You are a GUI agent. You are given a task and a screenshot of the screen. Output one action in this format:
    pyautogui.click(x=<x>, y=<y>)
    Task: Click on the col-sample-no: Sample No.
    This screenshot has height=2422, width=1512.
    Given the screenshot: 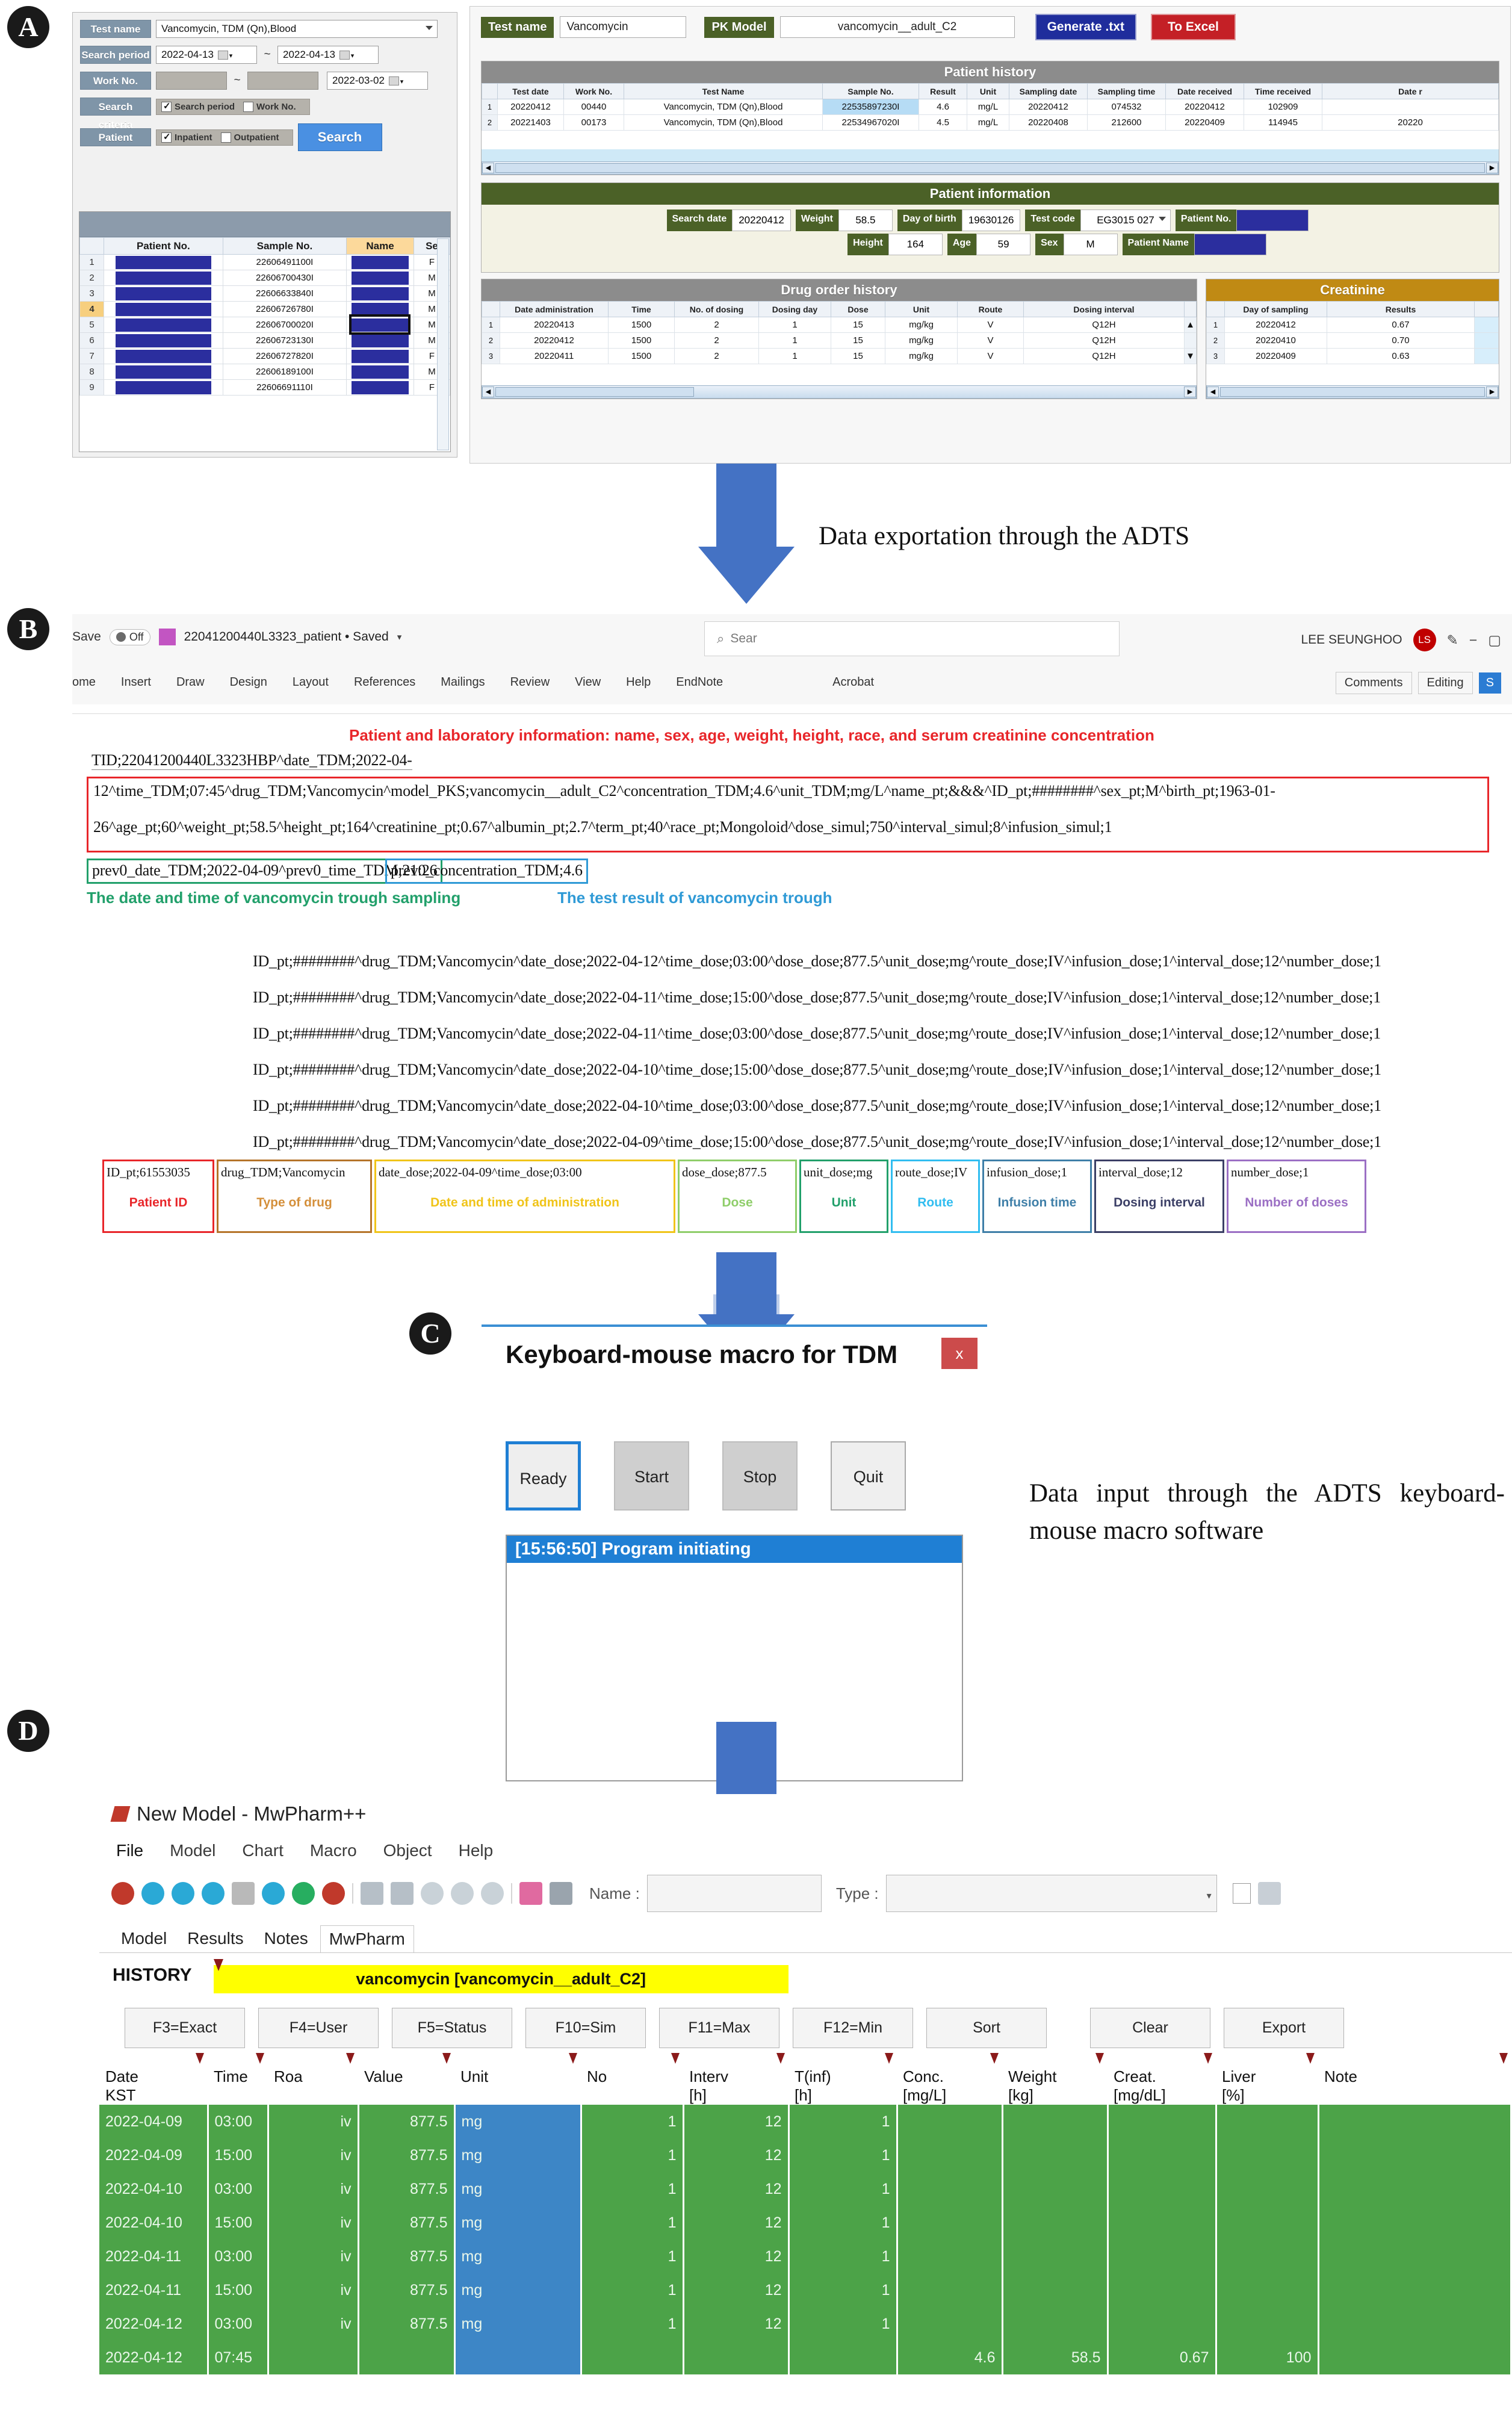 What is the action you would take?
    pyautogui.click(x=870, y=91)
    